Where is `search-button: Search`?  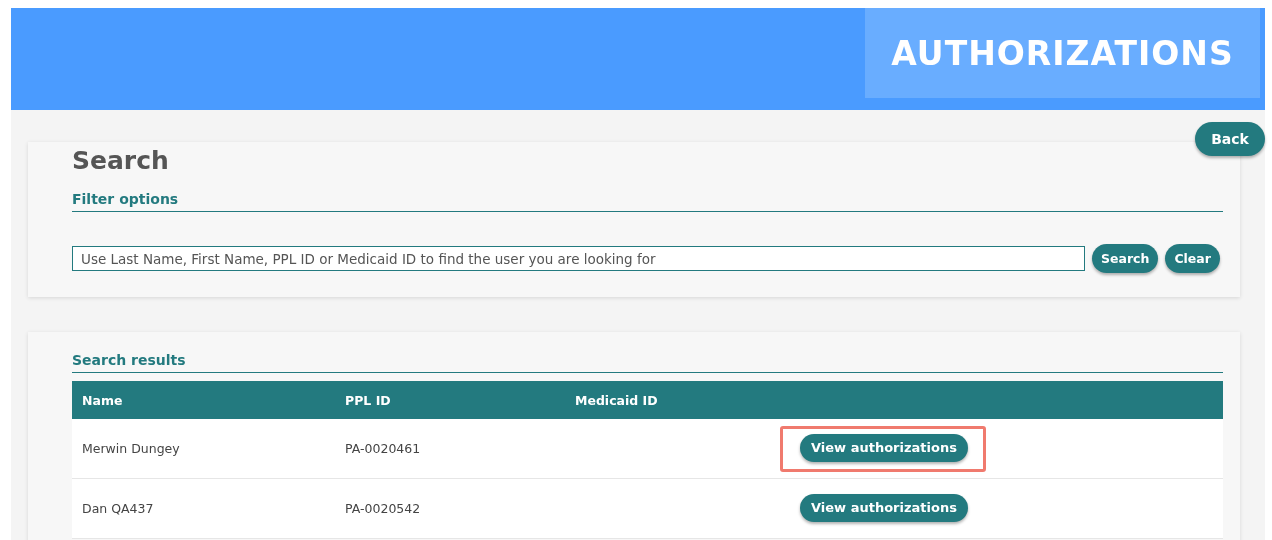 search-button: Search is located at coordinates (1125, 258).